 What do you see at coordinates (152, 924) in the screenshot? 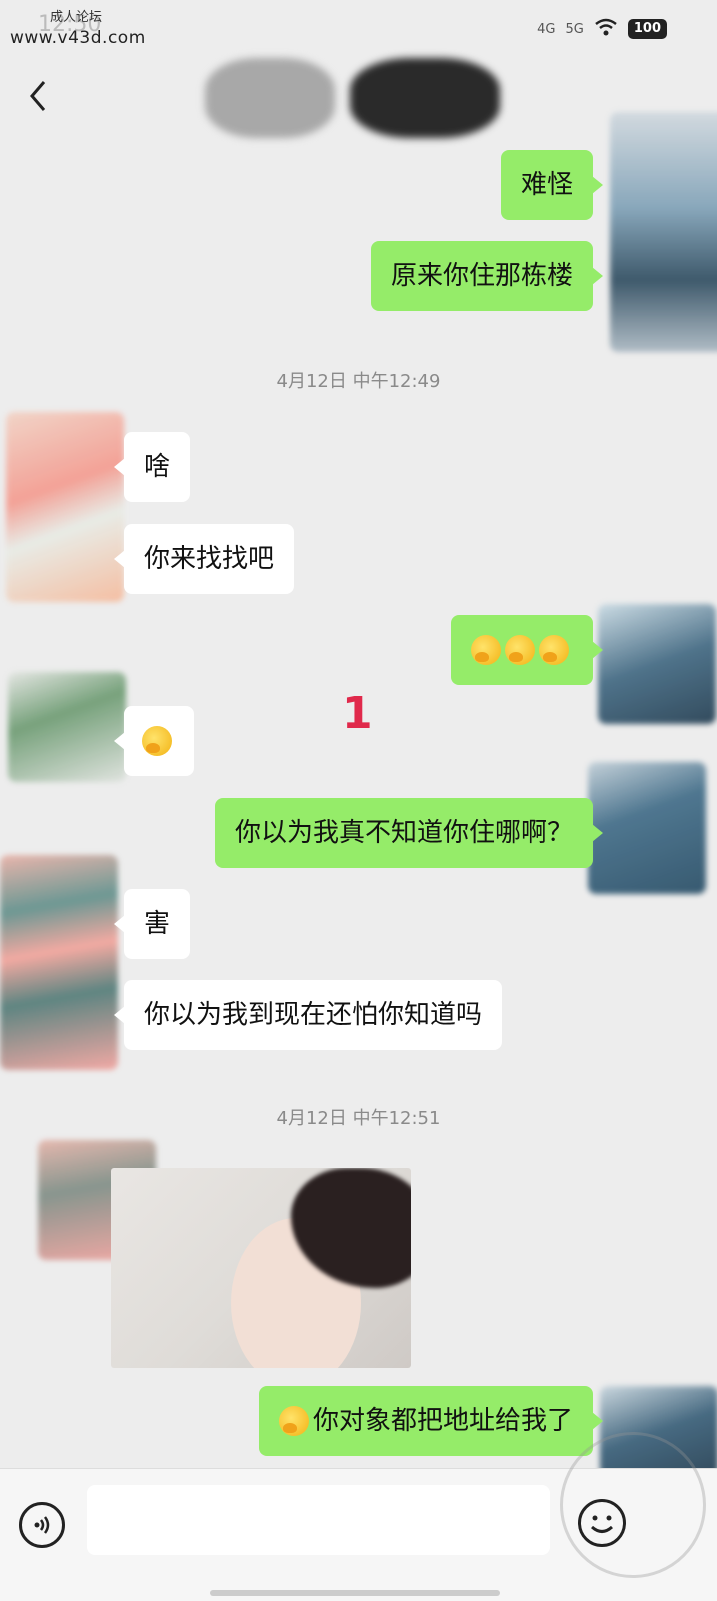
I see `message-bubble: 害` at bounding box center [152, 924].